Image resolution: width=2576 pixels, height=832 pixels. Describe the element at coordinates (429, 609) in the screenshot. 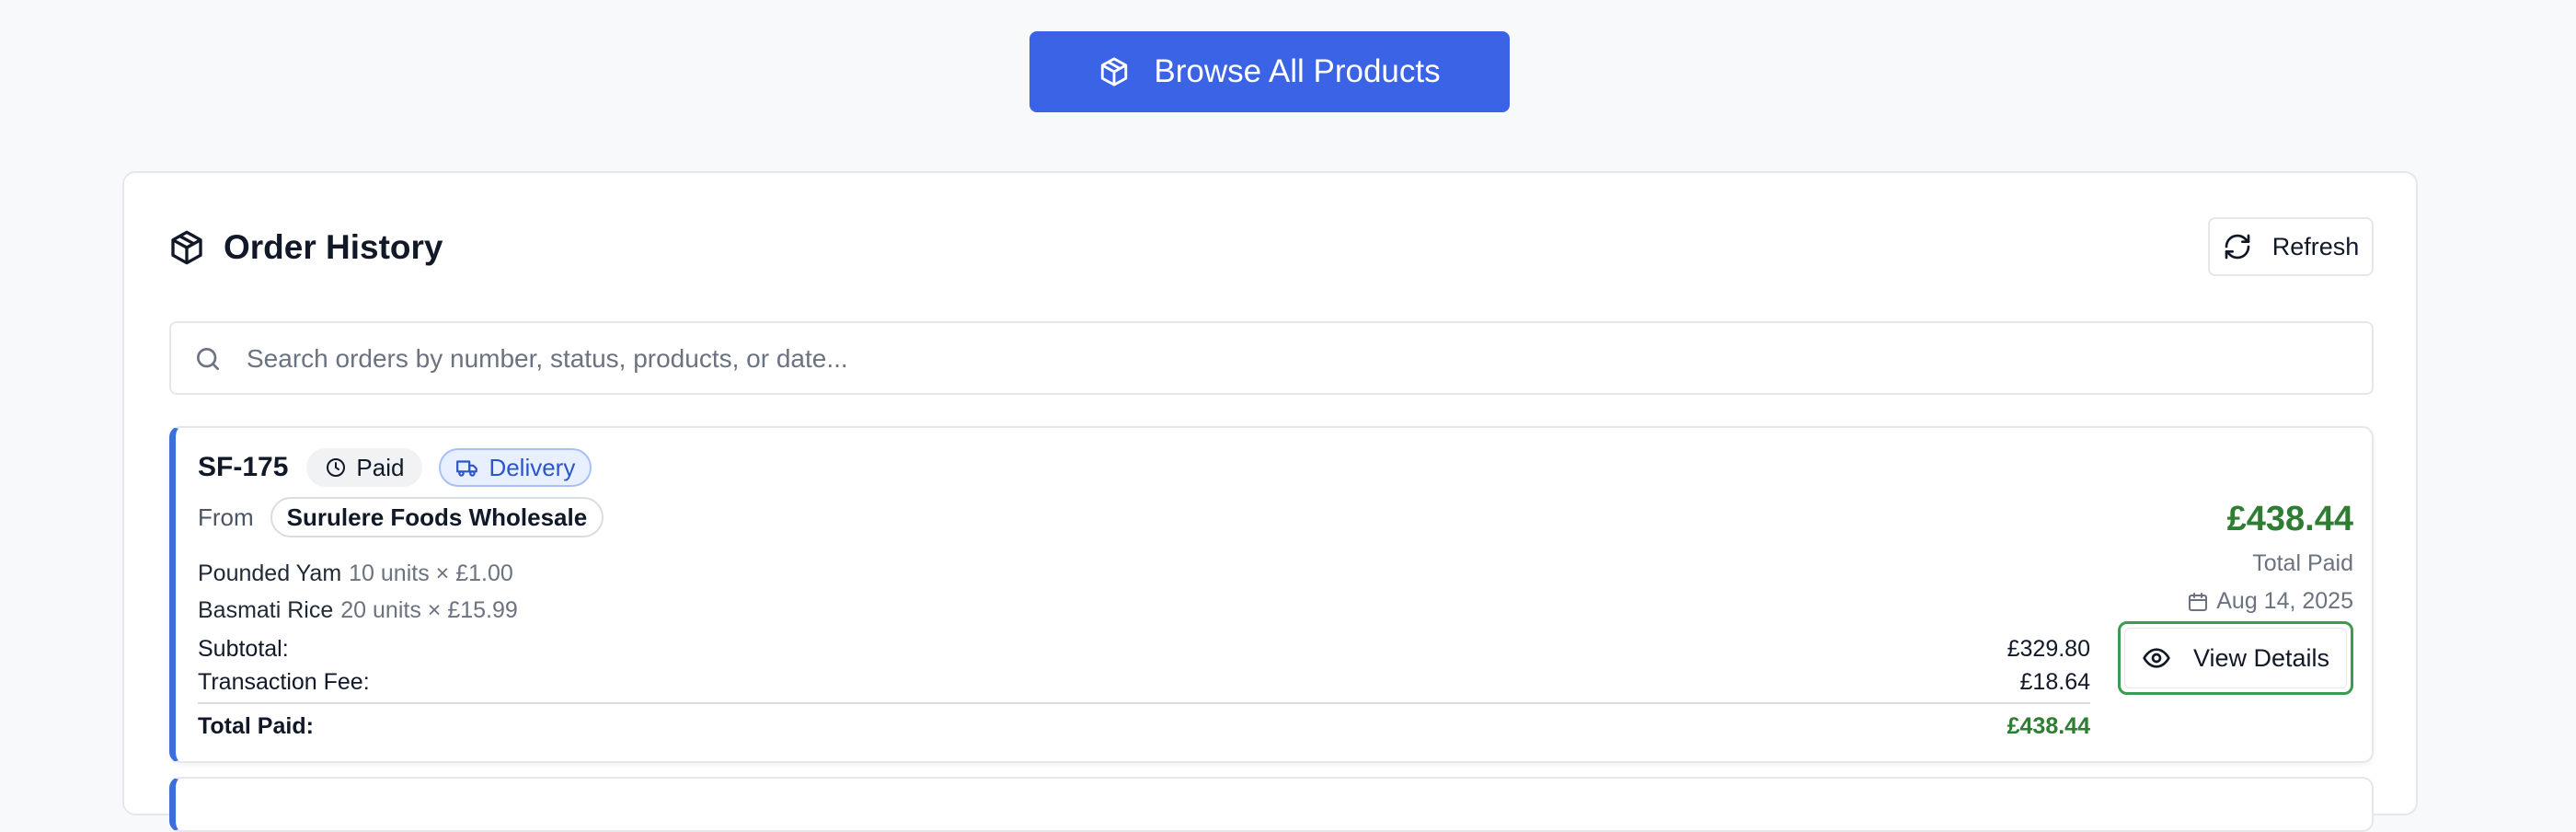

I see `item-quantity: 20 units × £15.99` at that location.